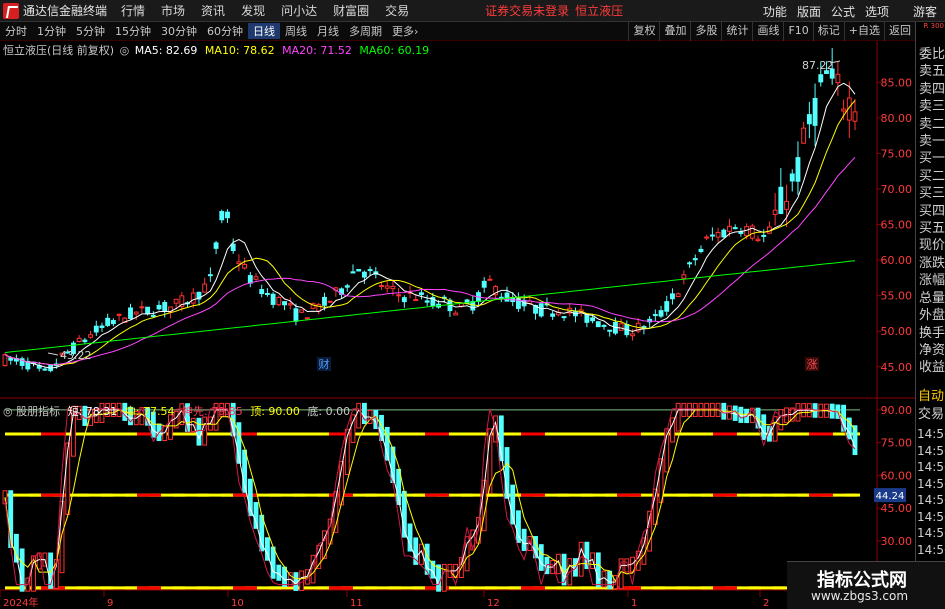 Image resolution: width=945 pixels, height=609 pixels. What do you see at coordinates (225, 31) in the screenshot?
I see `period-tab-60min: 60分钟` at bounding box center [225, 31].